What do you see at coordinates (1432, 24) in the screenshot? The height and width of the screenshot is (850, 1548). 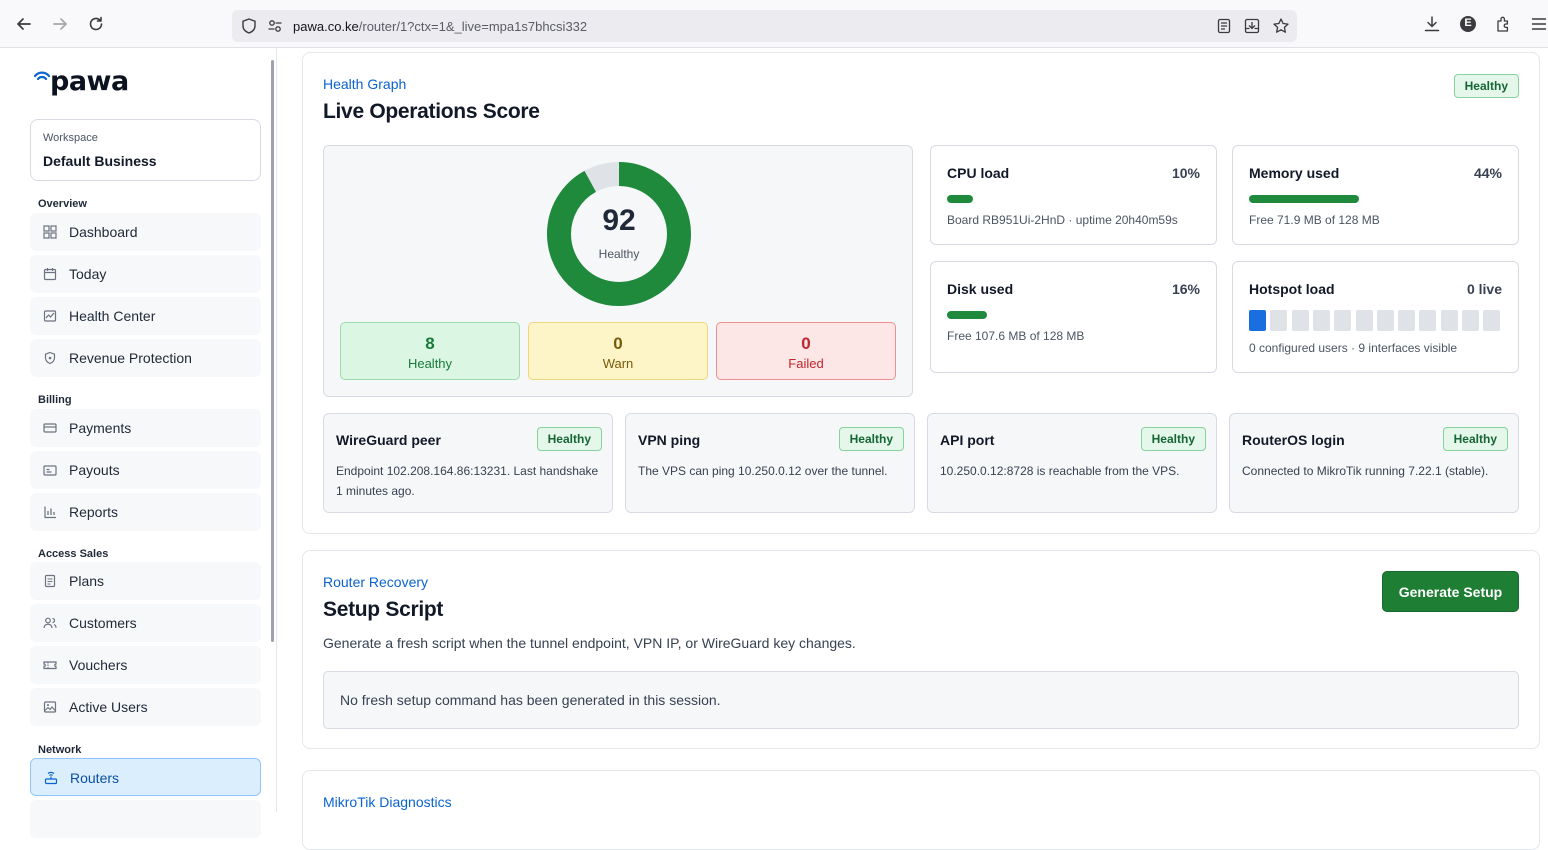 I see `downloads-icon` at bounding box center [1432, 24].